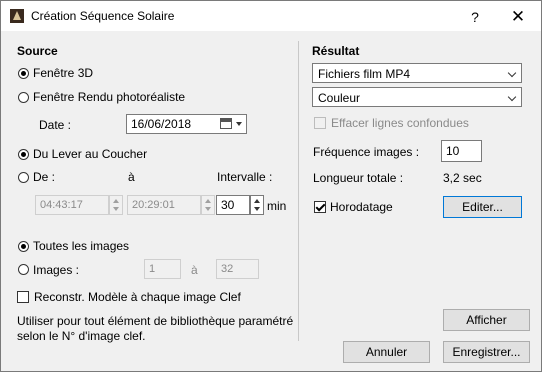  What do you see at coordinates (23, 97) in the screenshot?
I see `radio-fenetre-rendu` at bounding box center [23, 97].